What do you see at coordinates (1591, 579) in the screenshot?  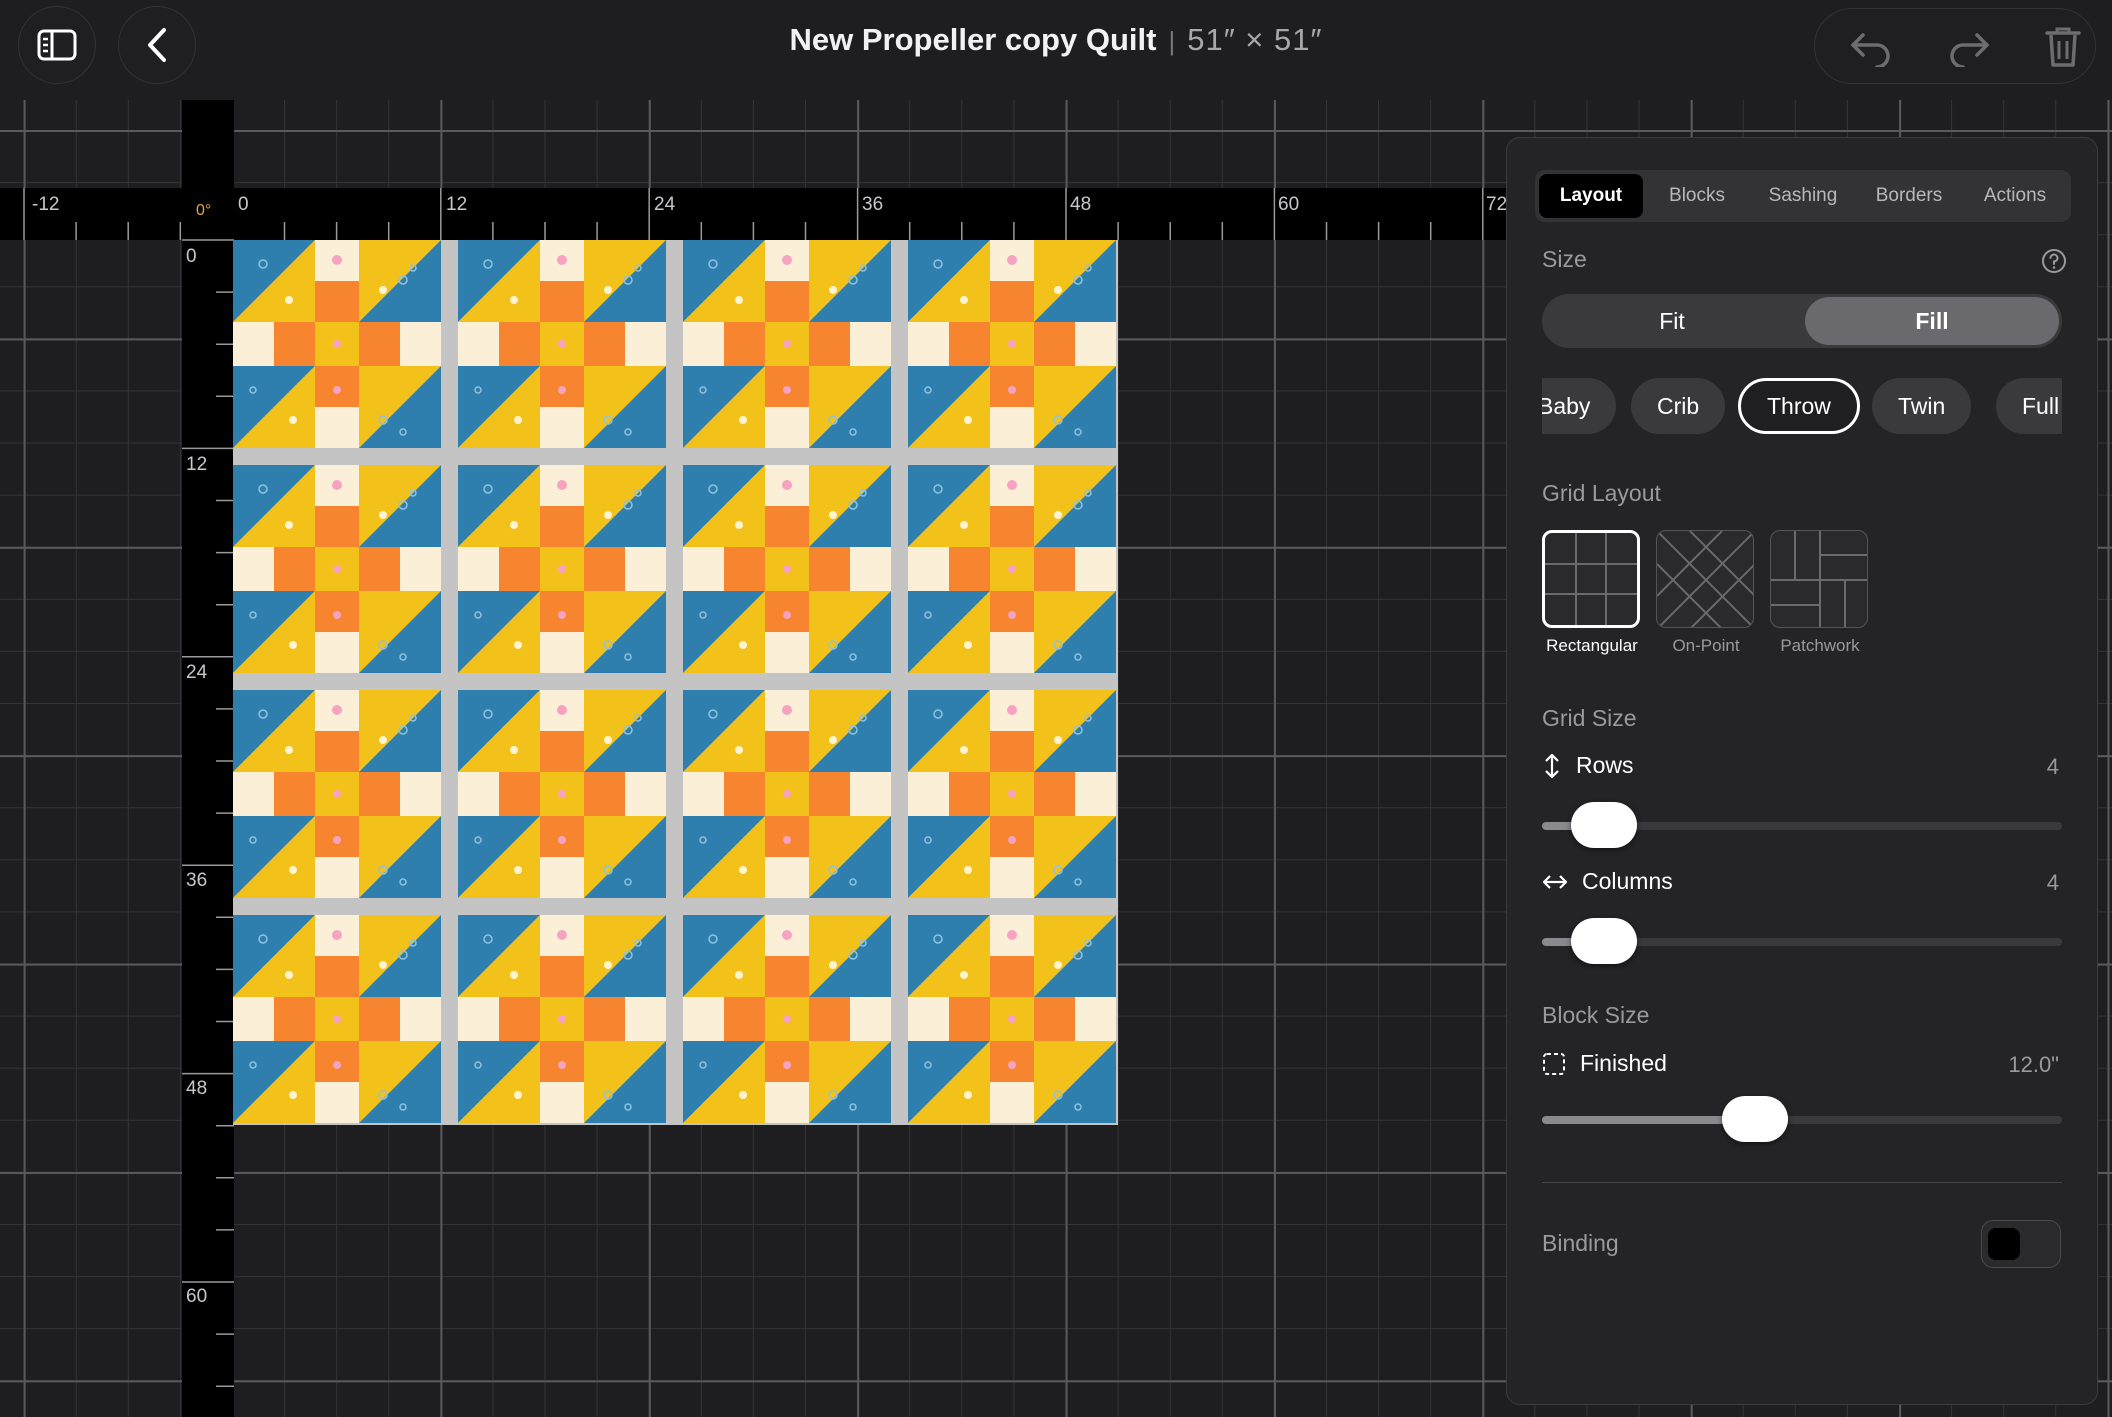 I see `rectangular-grid-icon` at bounding box center [1591, 579].